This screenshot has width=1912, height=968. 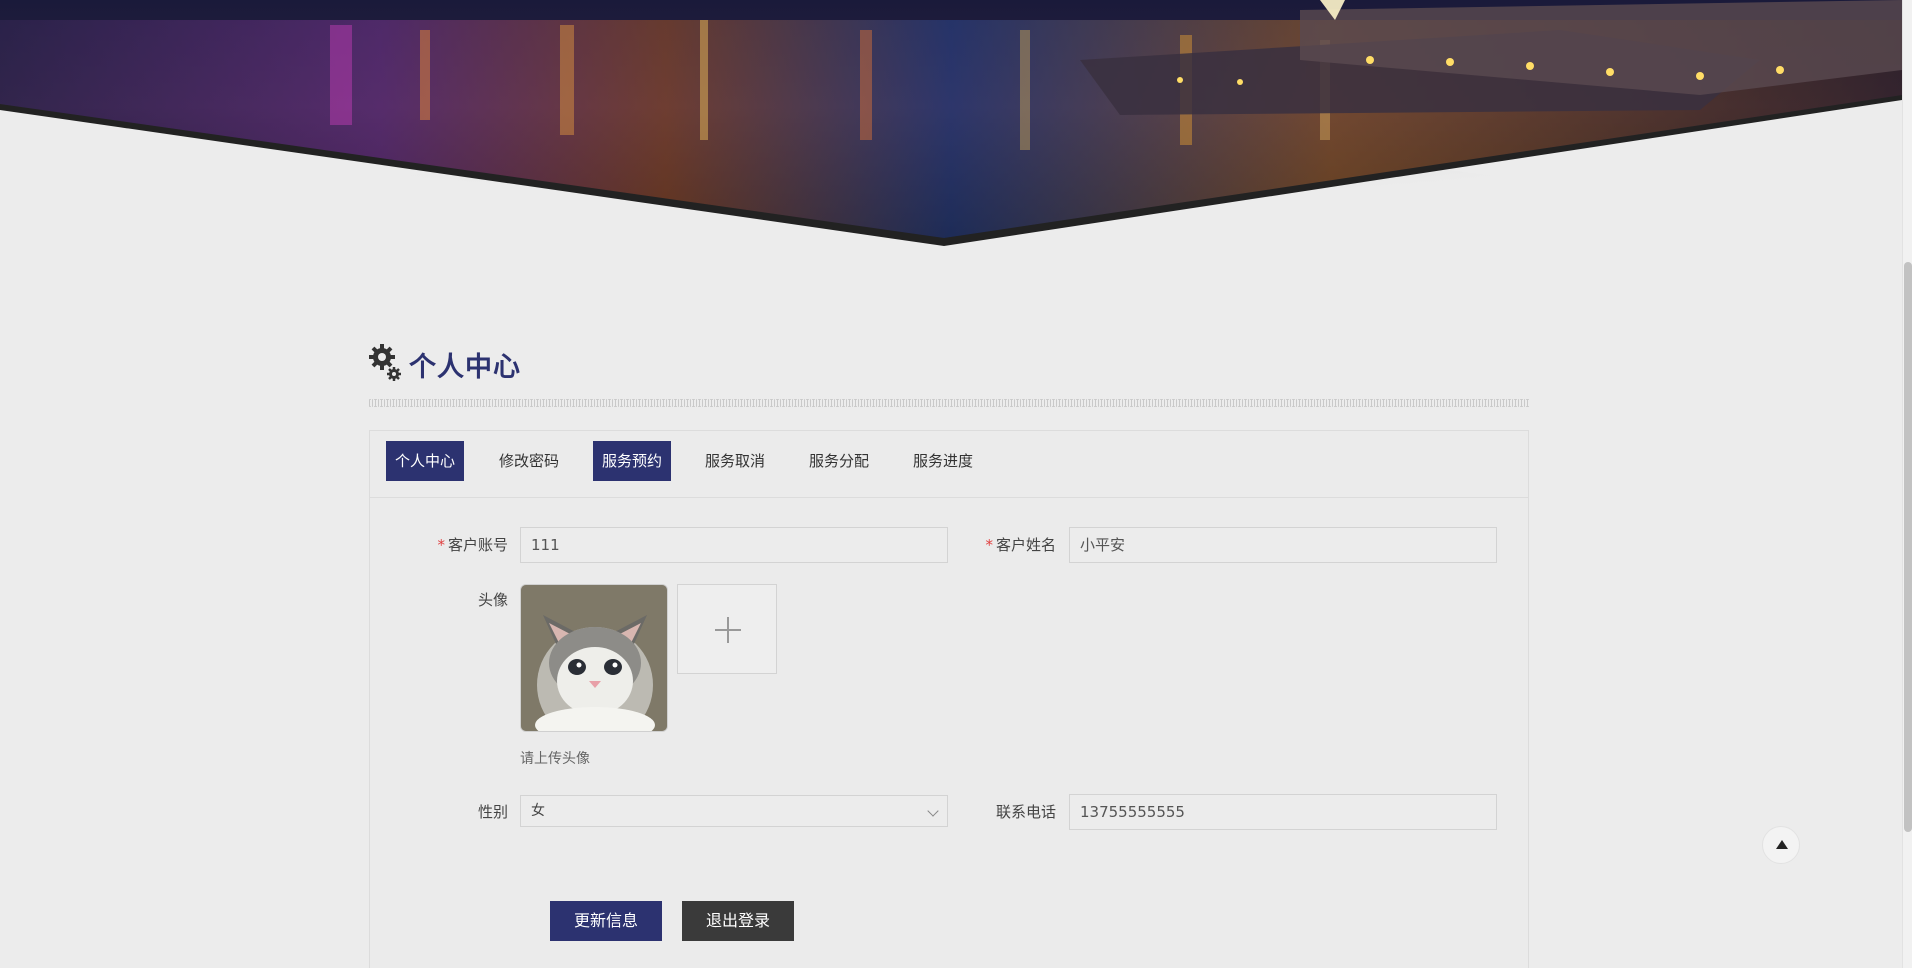 I want to click on tab-profile: 个人中心, so click(x=425, y=461).